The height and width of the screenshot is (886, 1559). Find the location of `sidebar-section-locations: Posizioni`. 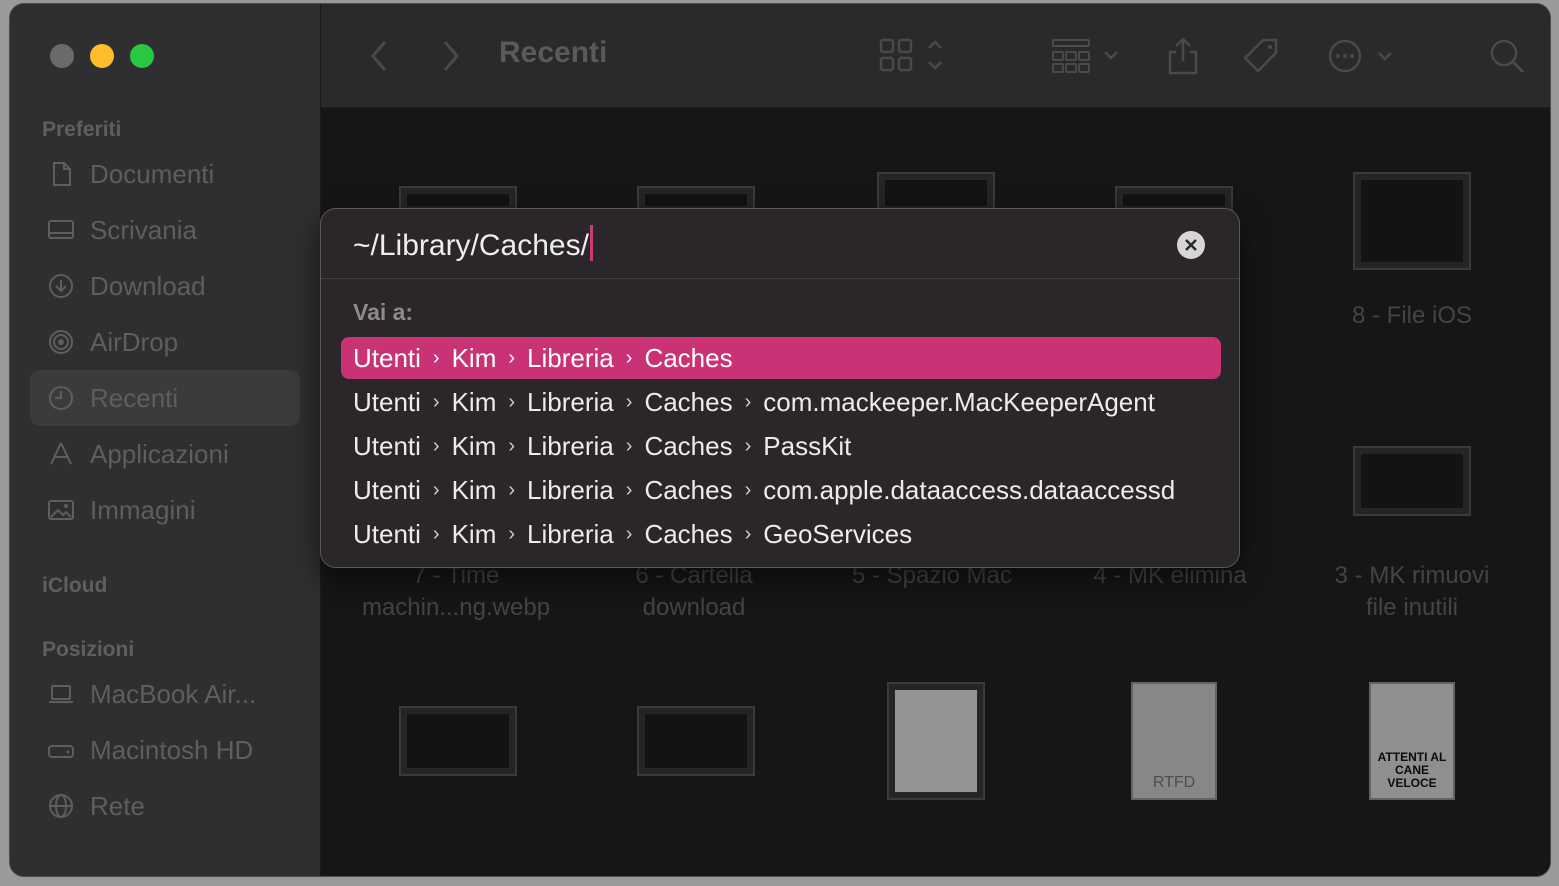

sidebar-section-locations: Posizioni is located at coordinates (88, 649).